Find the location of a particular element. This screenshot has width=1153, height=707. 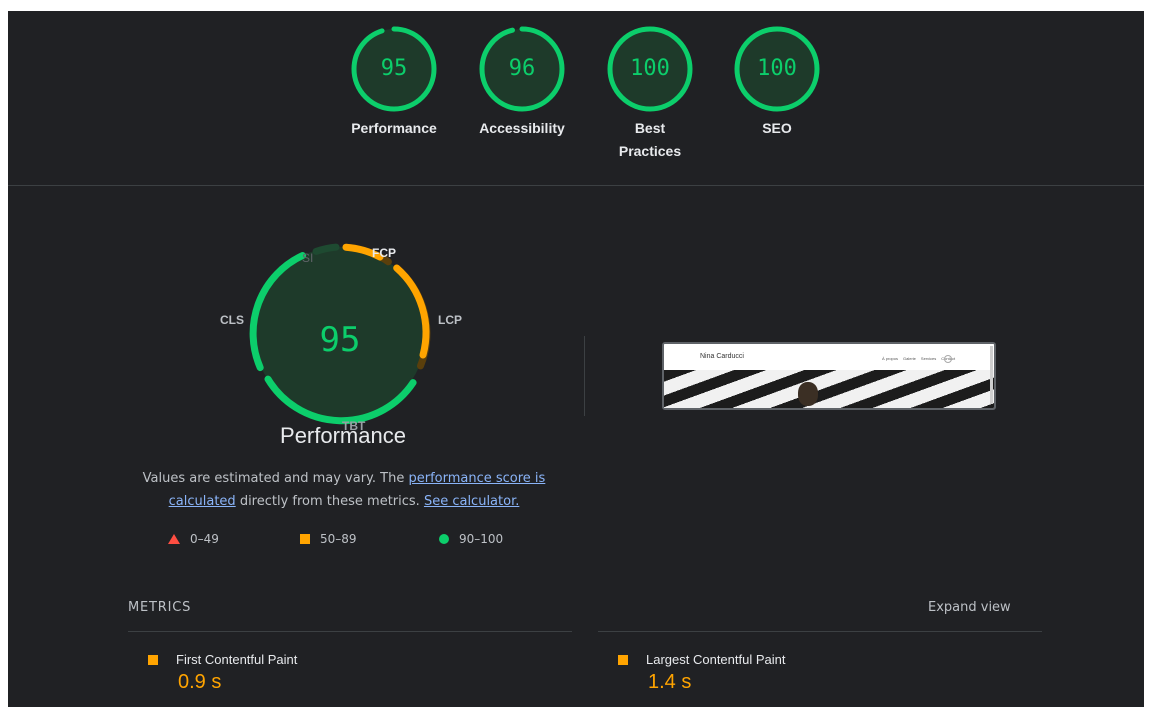

gauge-accessibility: 96 Accessibility is located at coordinates (522, 82).